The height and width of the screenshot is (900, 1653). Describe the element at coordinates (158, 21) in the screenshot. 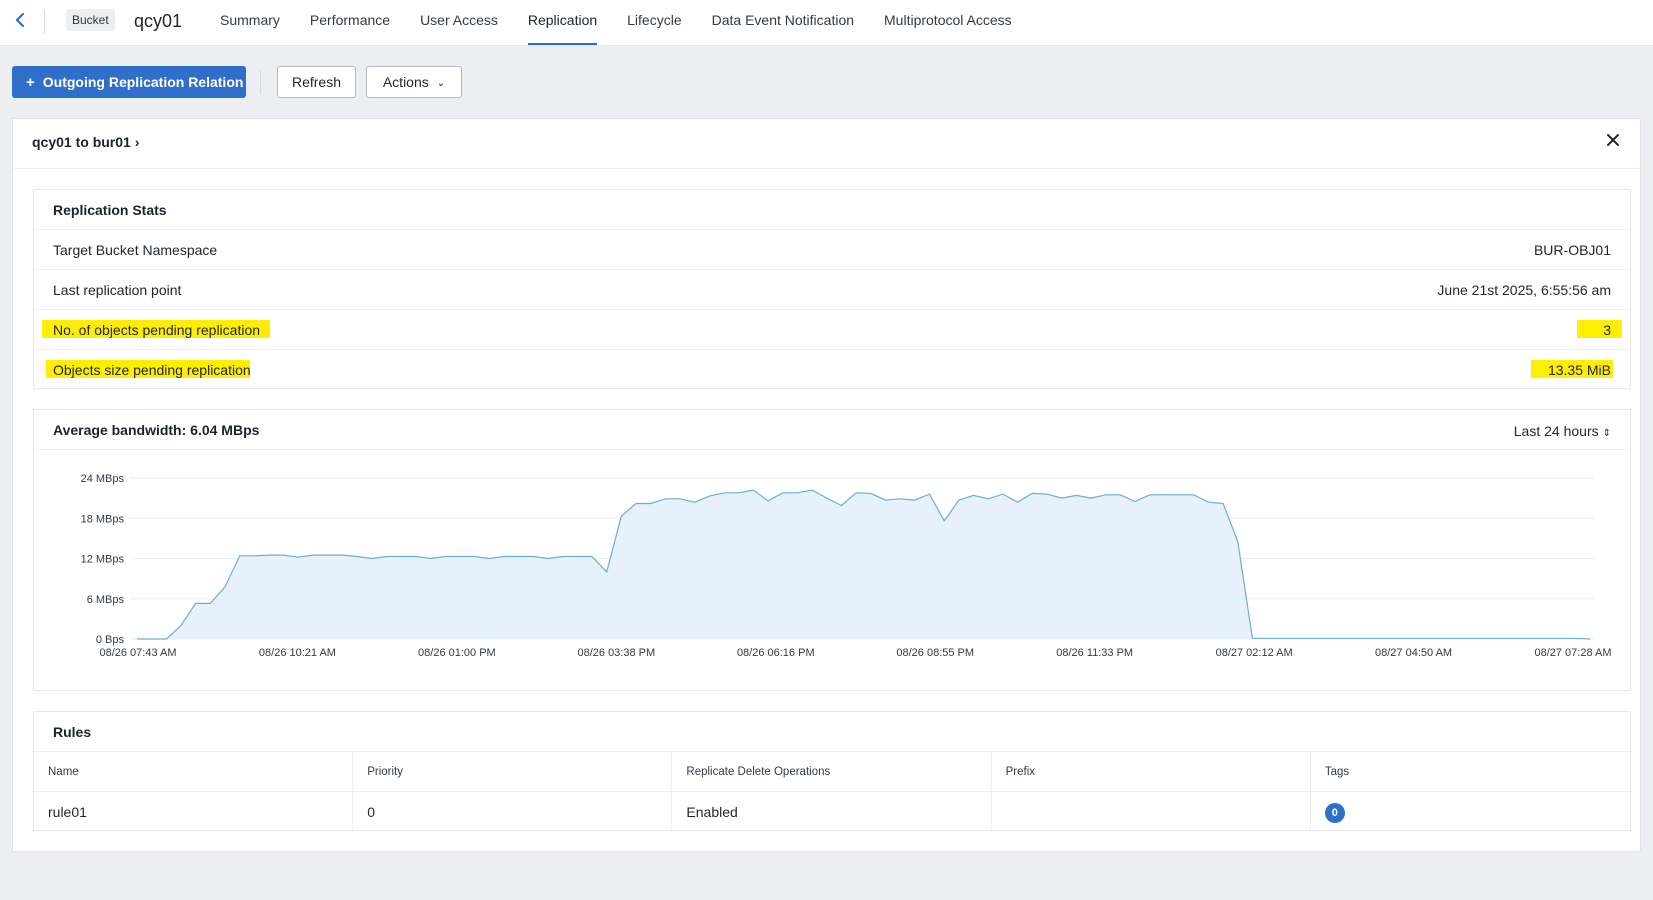

I see `bucket-name: qcy01` at that location.